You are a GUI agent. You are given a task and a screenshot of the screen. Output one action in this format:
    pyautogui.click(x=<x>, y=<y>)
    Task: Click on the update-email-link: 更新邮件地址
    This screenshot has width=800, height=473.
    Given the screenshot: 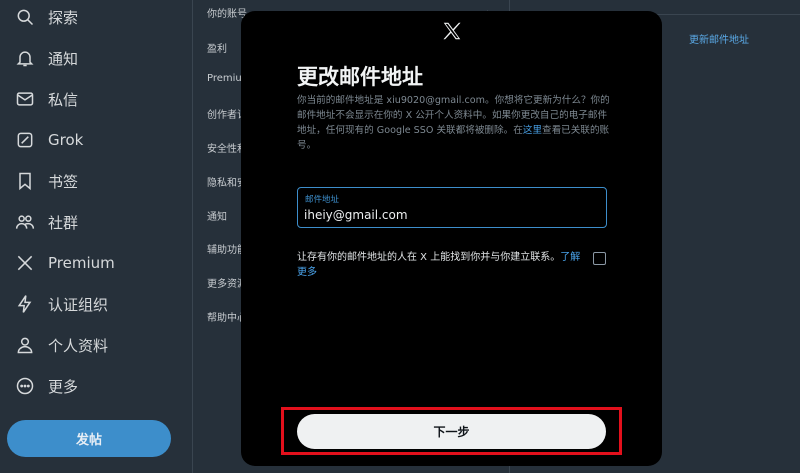 What is the action you would take?
    pyautogui.click(x=719, y=38)
    